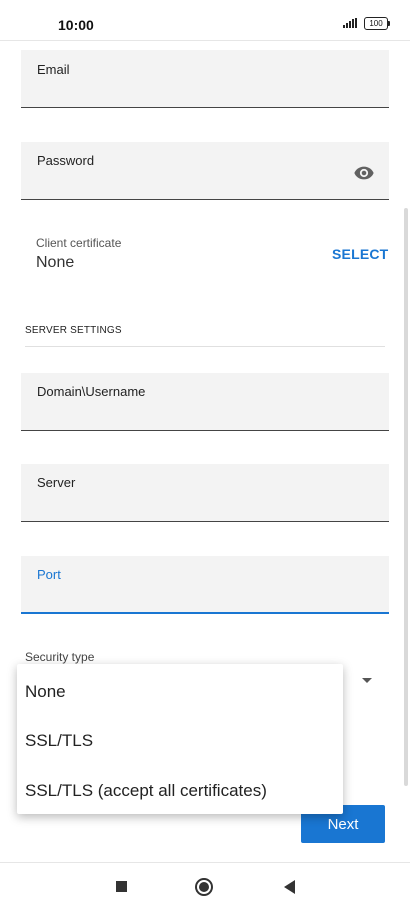 This screenshot has width=410, height=912. Describe the element at coordinates (76, 25) in the screenshot. I see `status-time: 10:00` at that location.